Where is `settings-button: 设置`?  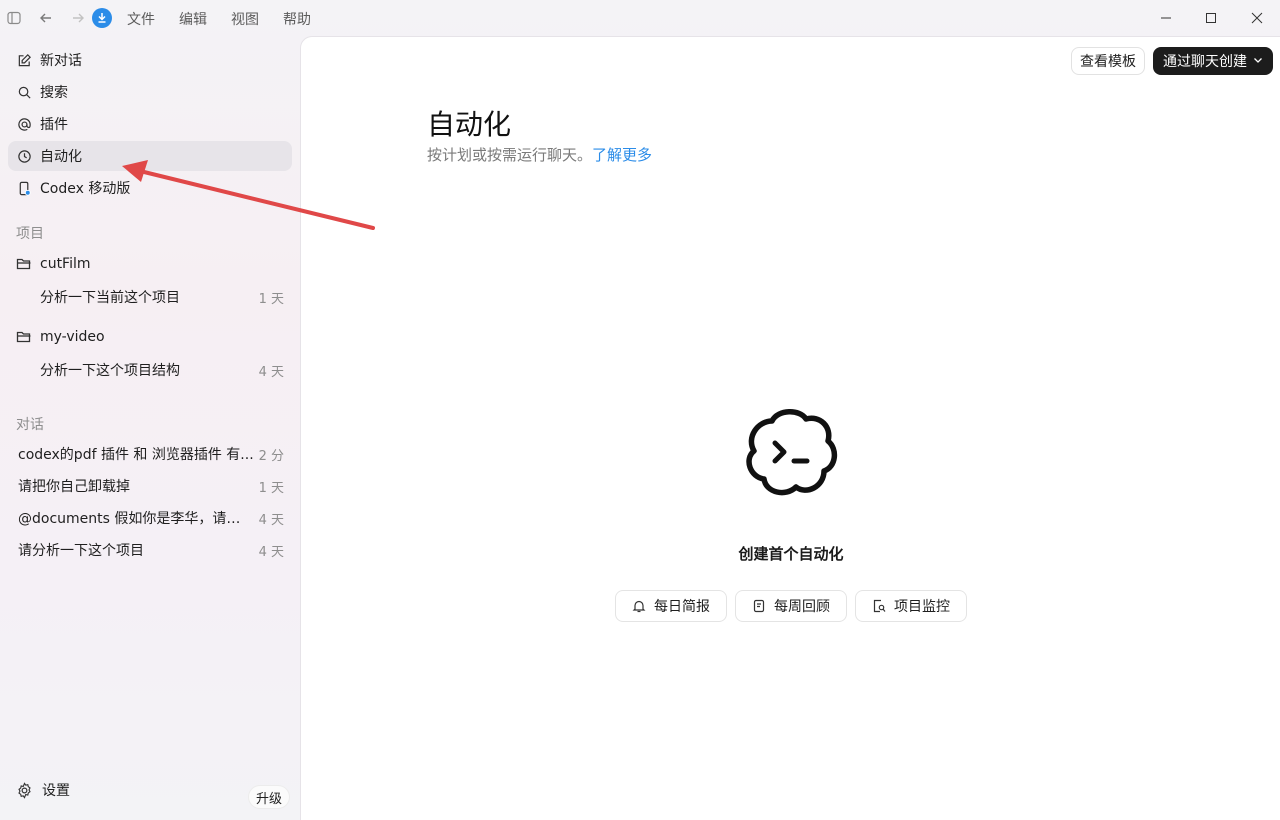 settings-button: 设置 is located at coordinates (43, 790).